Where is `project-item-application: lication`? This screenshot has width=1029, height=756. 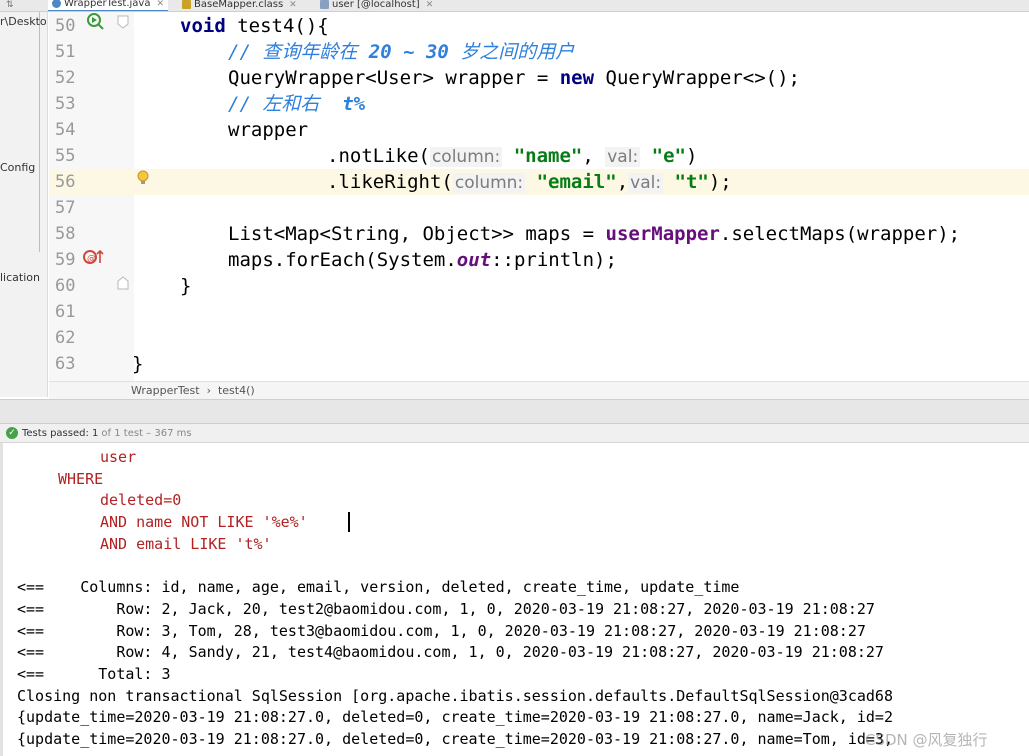 project-item-application: lication is located at coordinates (20, 277).